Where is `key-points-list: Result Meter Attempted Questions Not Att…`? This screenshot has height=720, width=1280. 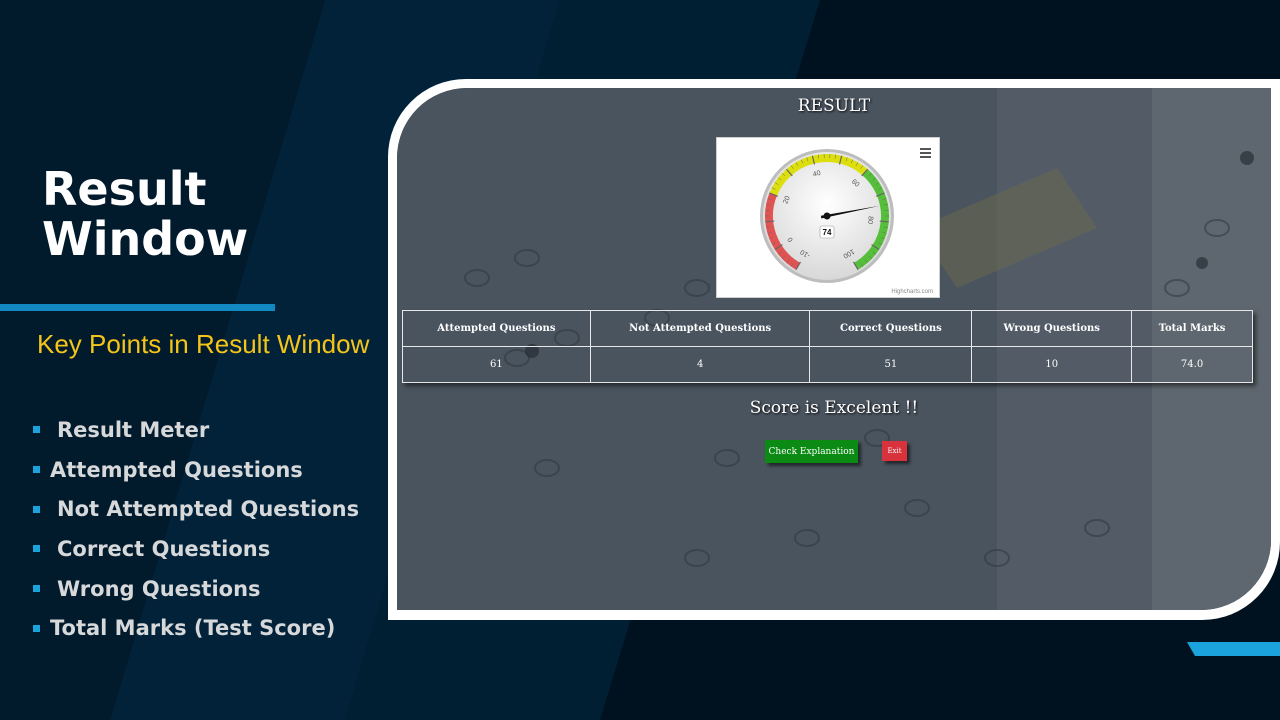
key-points-list: Result Meter Attempted Questions Not Att… is located at coordinates (196, 529).